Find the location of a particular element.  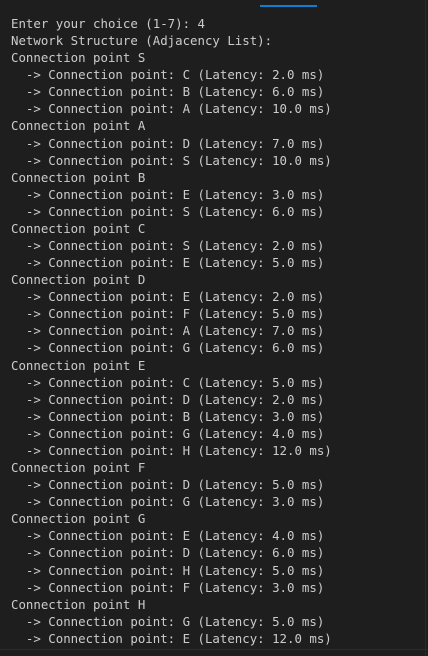

panel-bottom-divider is located at coordinates (214, 649).